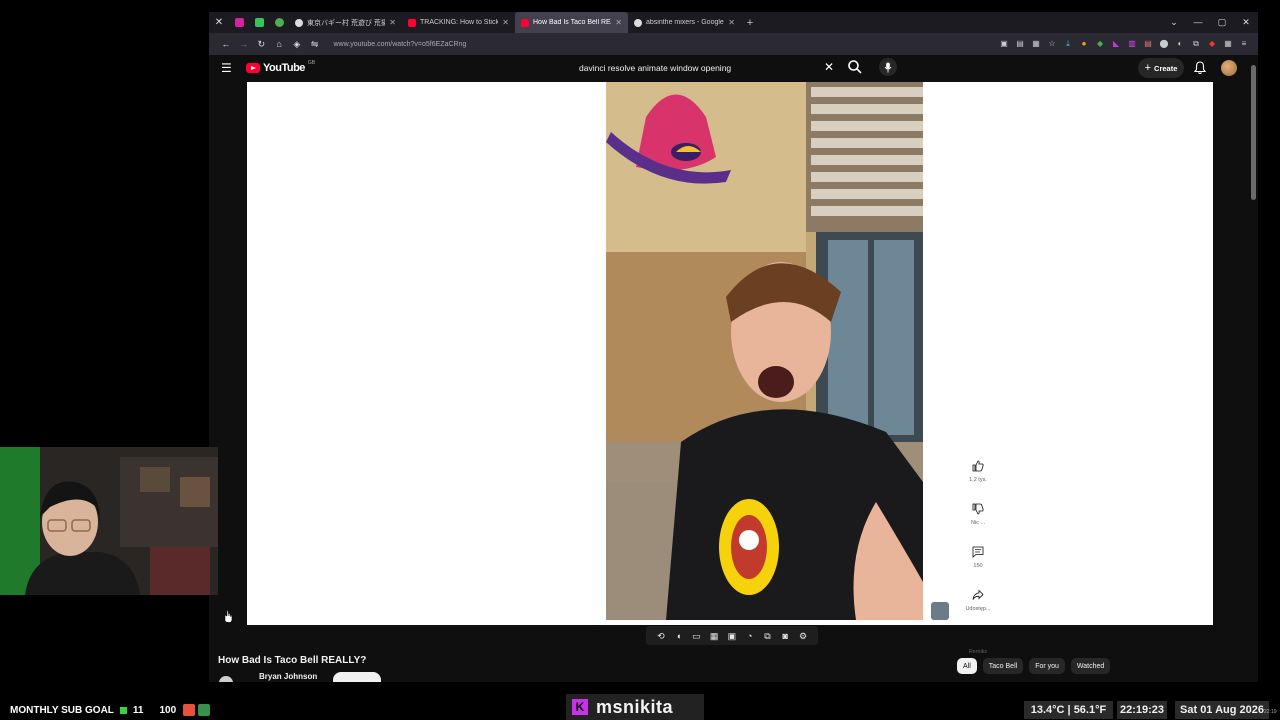 The height and width of the screenshot is (720, 1280). Describe the element at coordinates (785, 636) in the screenshot. I see `screenshot-icon: ◙` at that location.